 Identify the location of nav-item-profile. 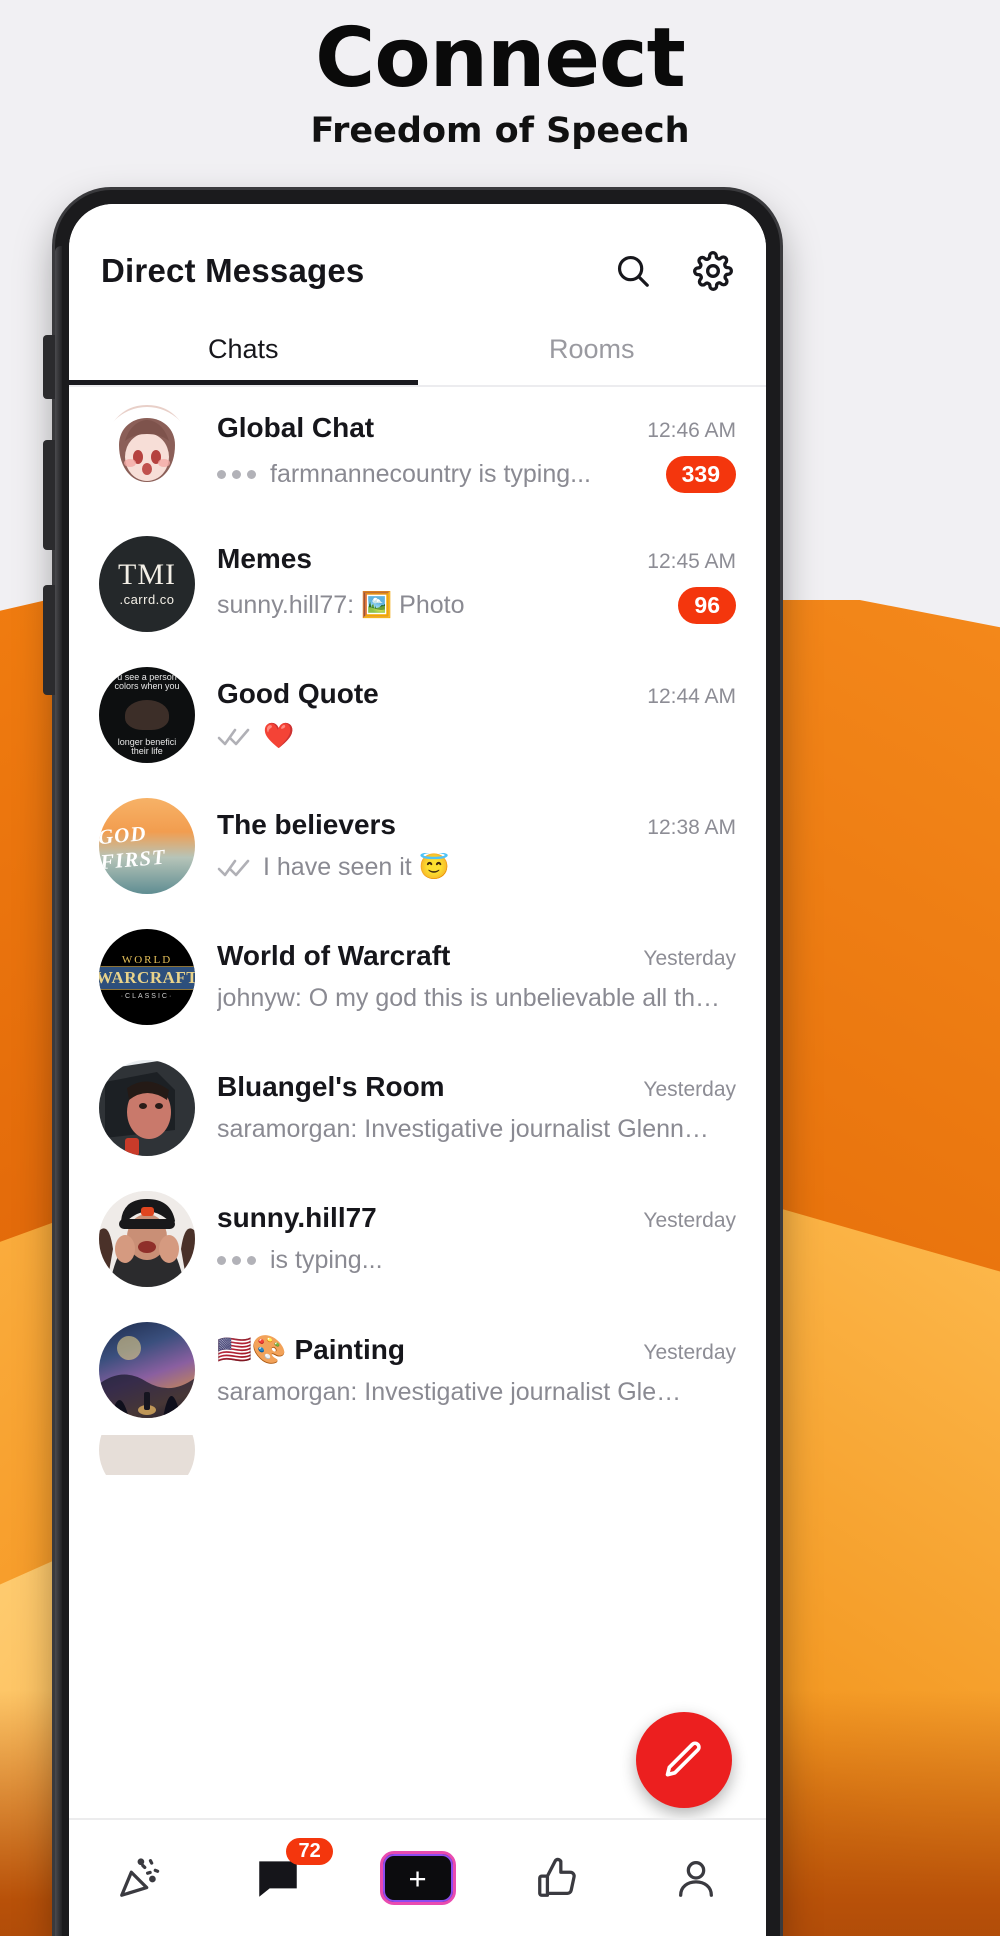
(696, 1878).